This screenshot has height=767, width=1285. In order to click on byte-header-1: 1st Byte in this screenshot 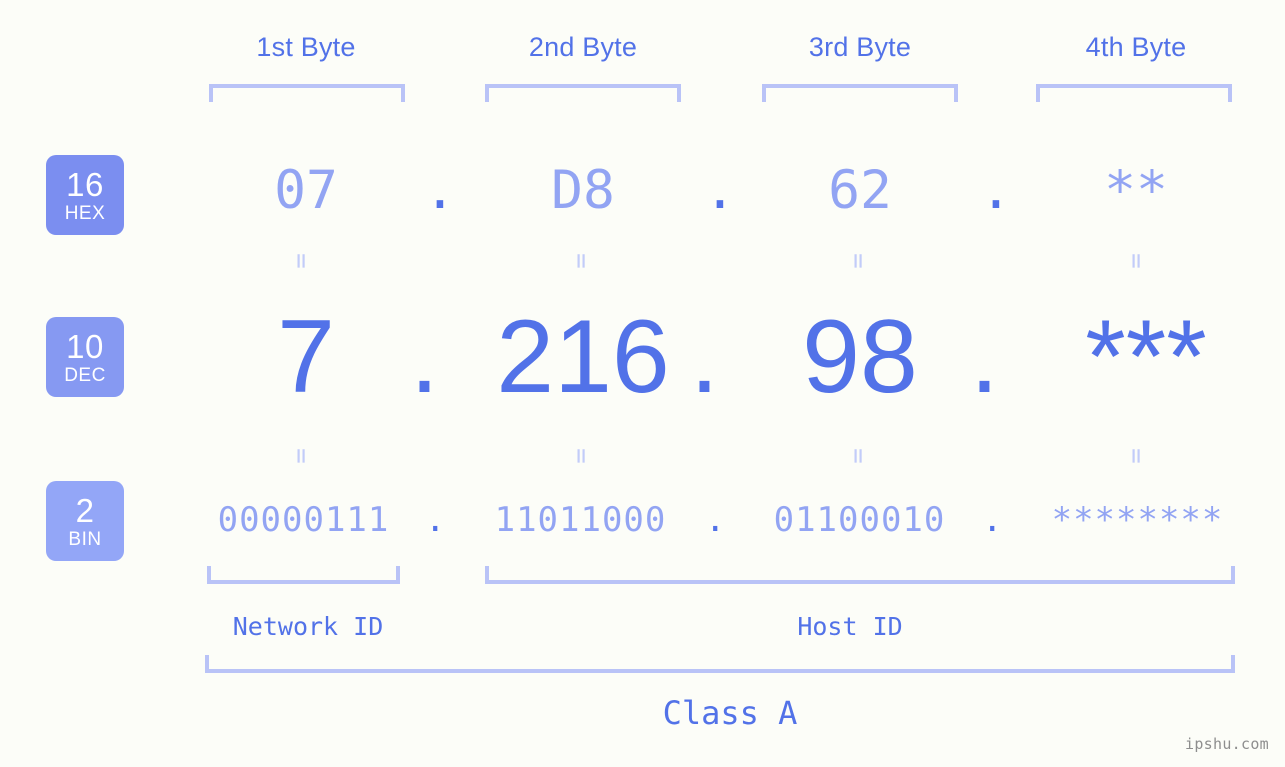, I will do `click(306, 47)`.